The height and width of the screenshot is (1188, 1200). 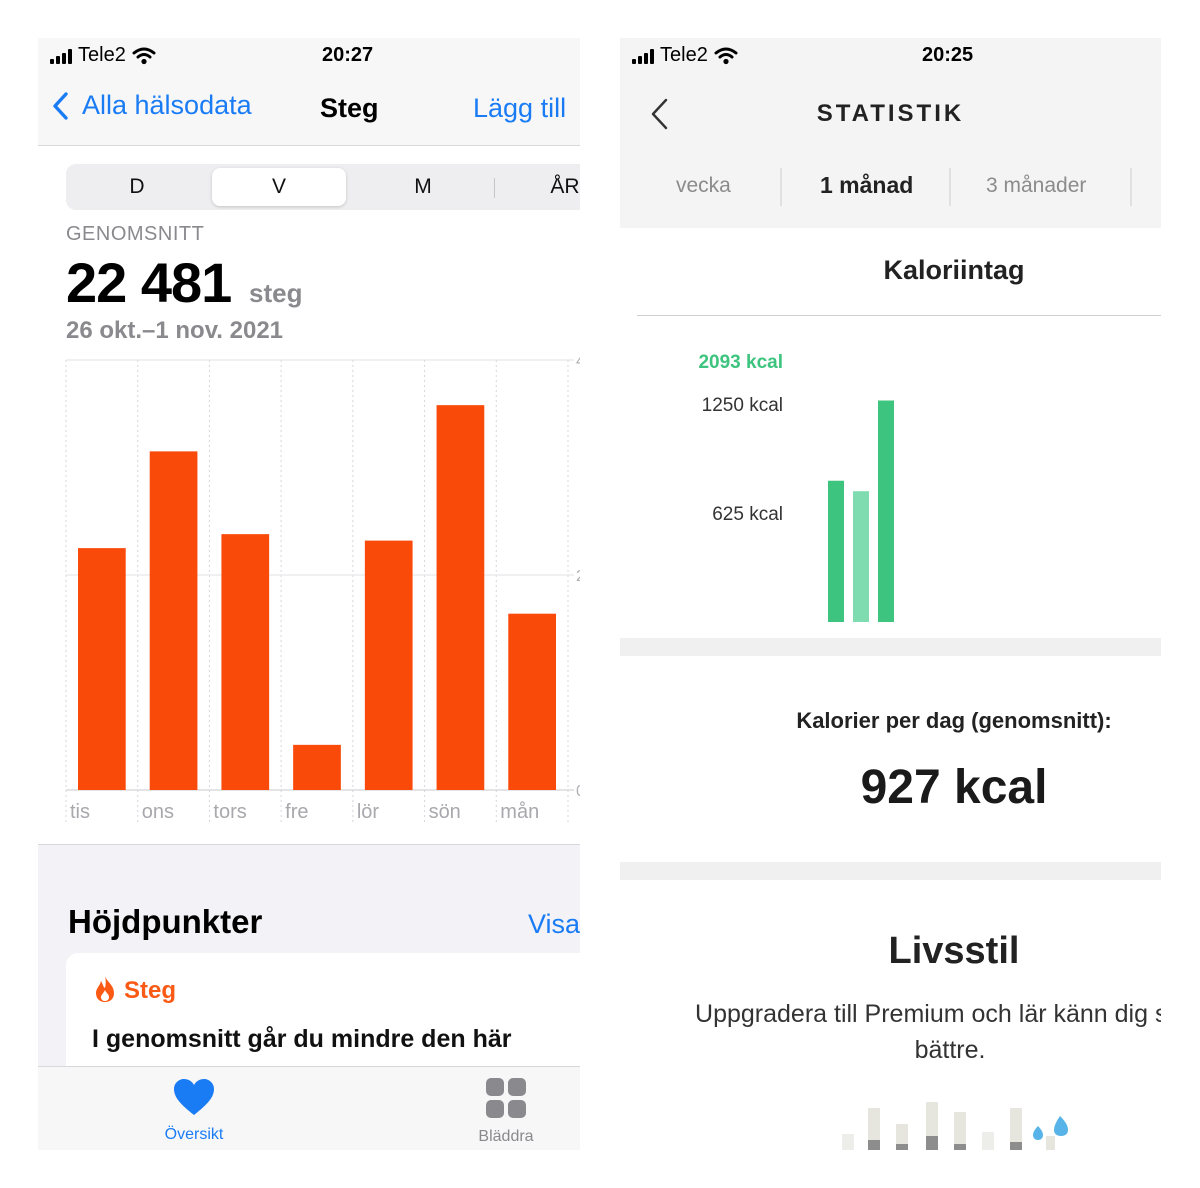 What do you see at coordinates (173, 620) in the screenshot?
I see `bar-ons` at bounding box center [173, 620].